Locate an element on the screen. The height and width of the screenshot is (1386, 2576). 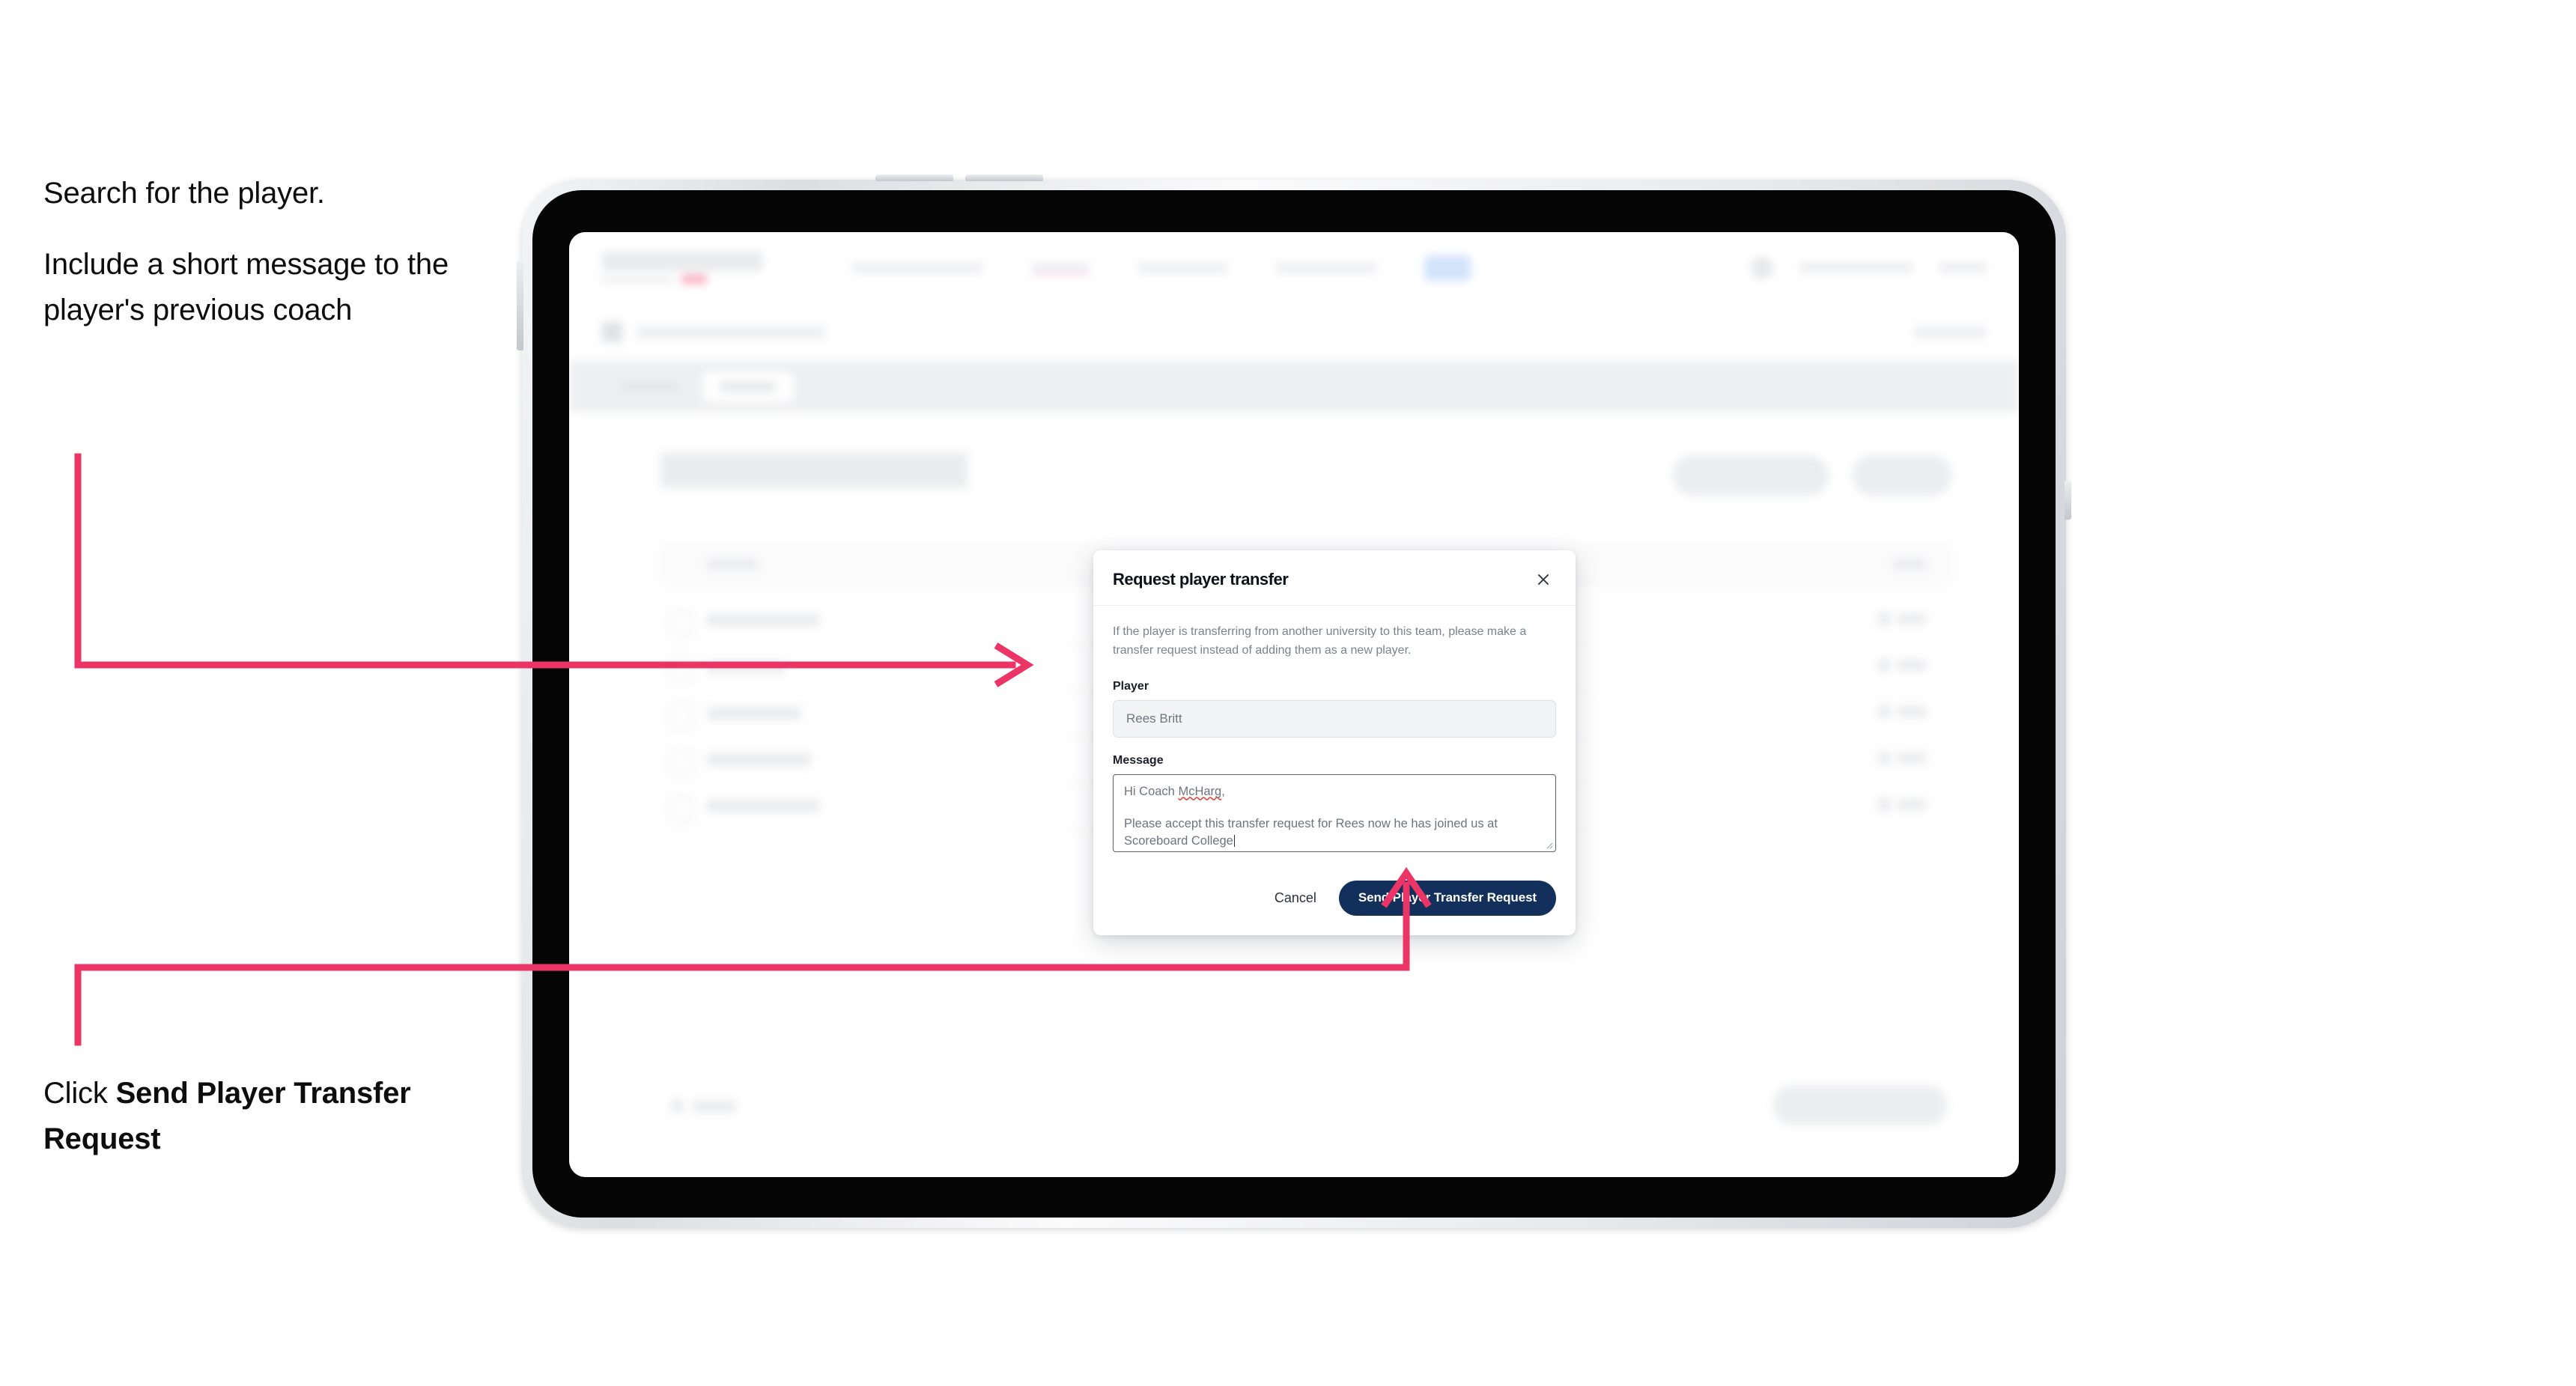
message-greeting-comma: , is located at coordinates (1223, 791).